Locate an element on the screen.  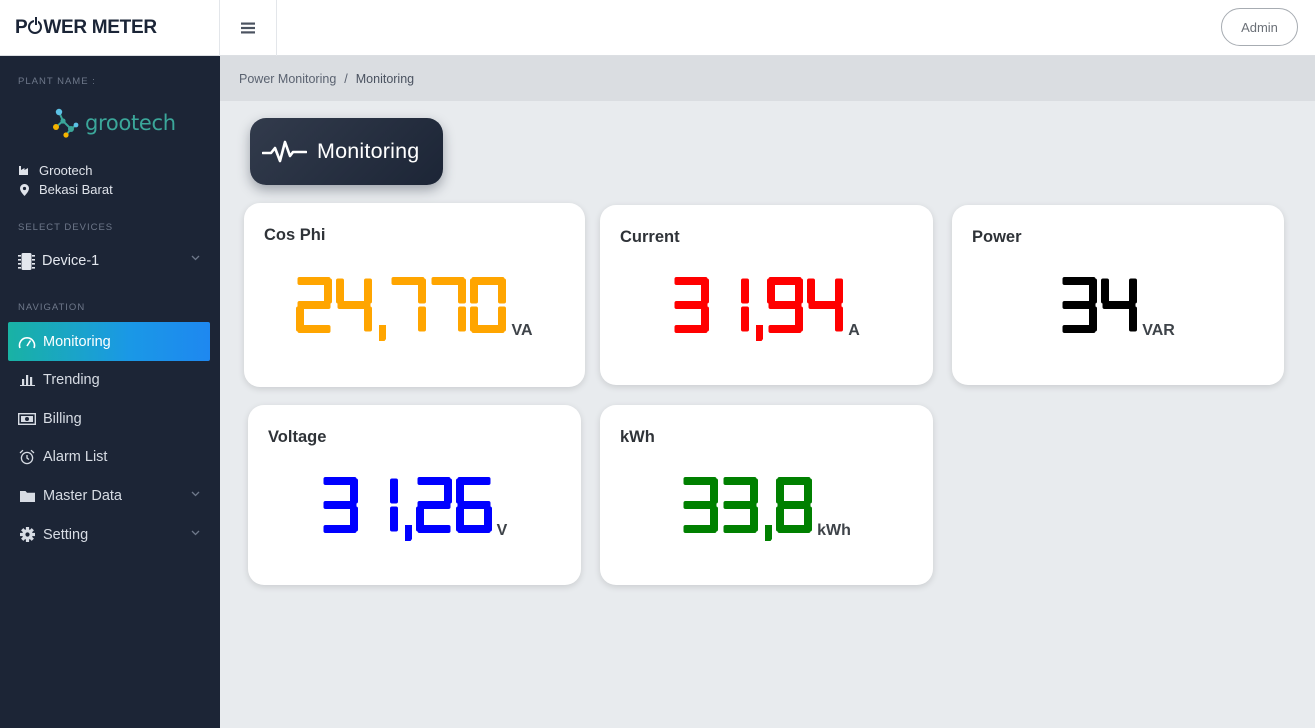
menu-toggle-button is located at coordinates (248, 28).